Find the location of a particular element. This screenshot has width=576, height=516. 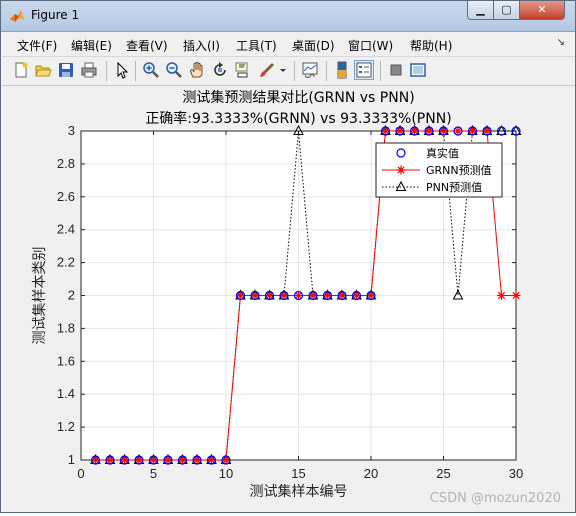

y-tick-label: 2.2 is located at coordinates (66, 262).